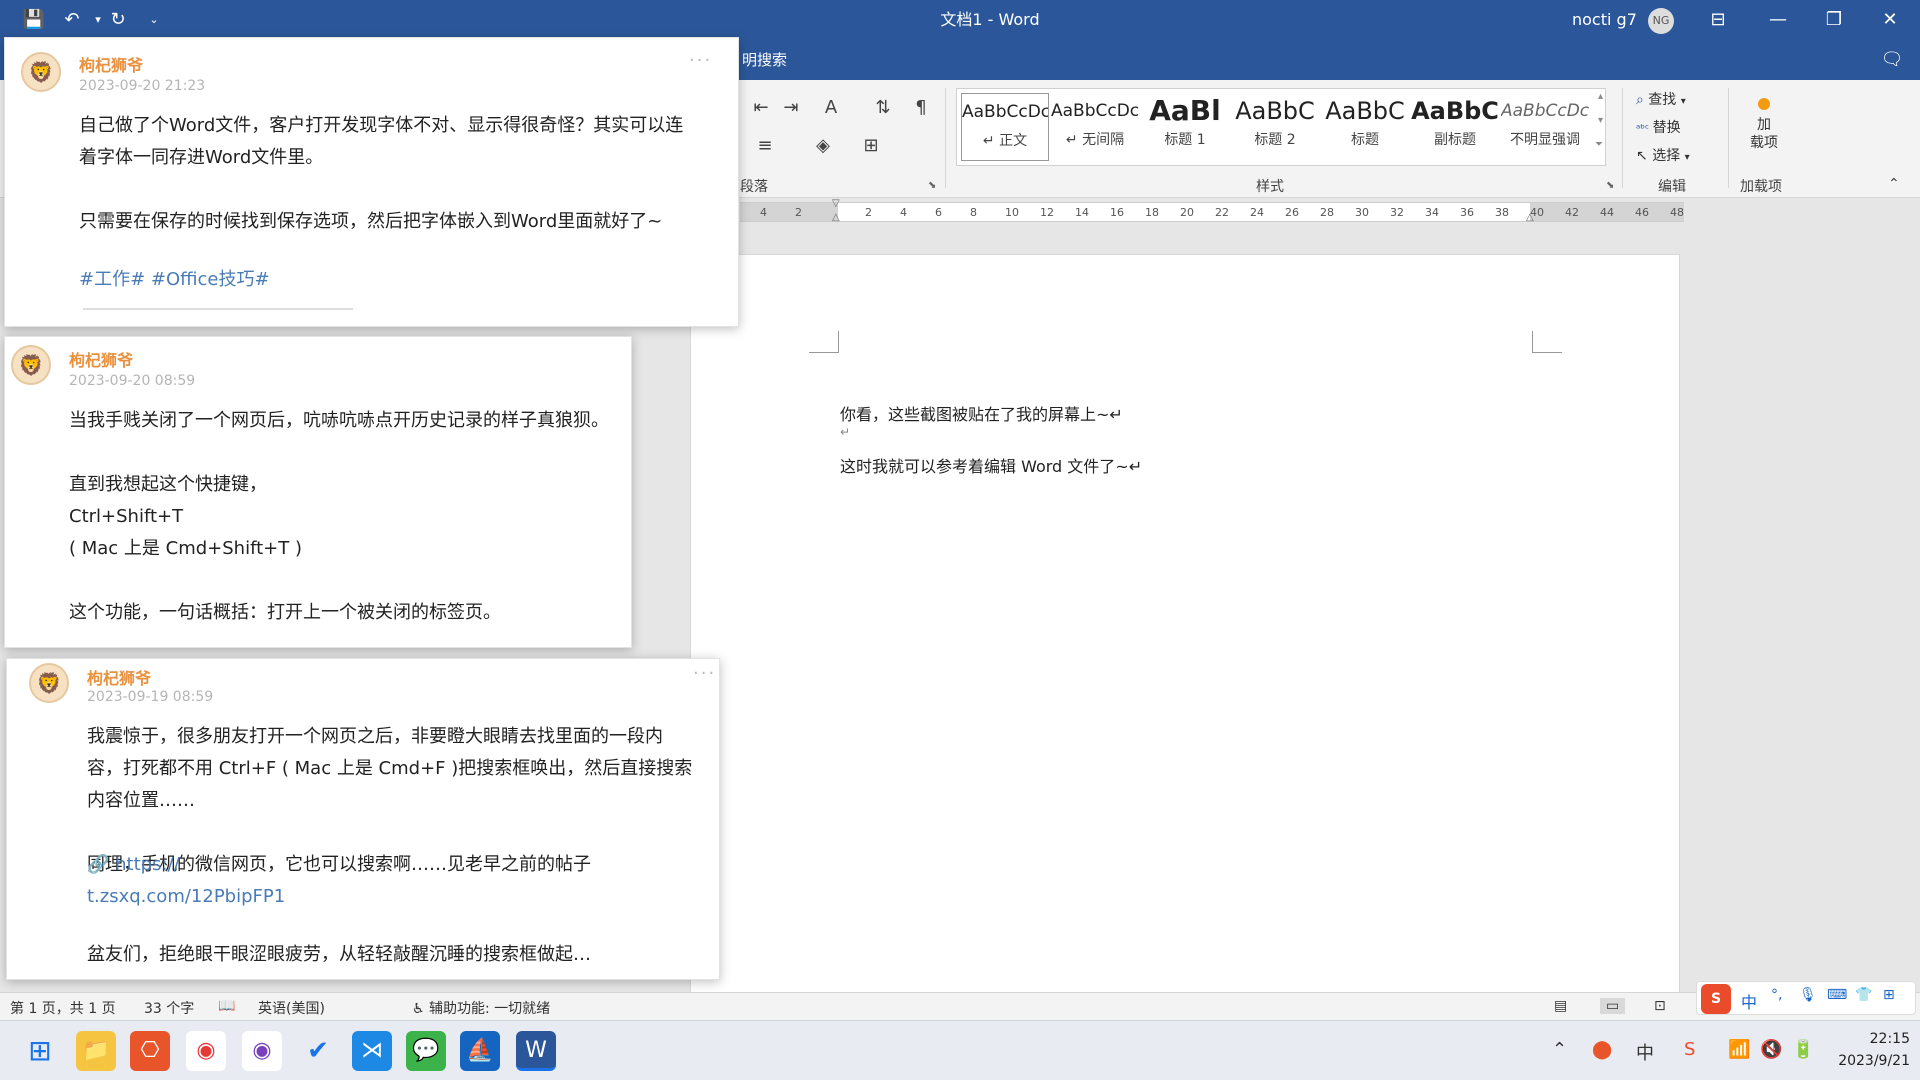 This screenshot has width=1920, height=1080. Describe the element at coordinates (1689, 1049) in the screenshot. I see `sogou-tray-icon: S` at that location.